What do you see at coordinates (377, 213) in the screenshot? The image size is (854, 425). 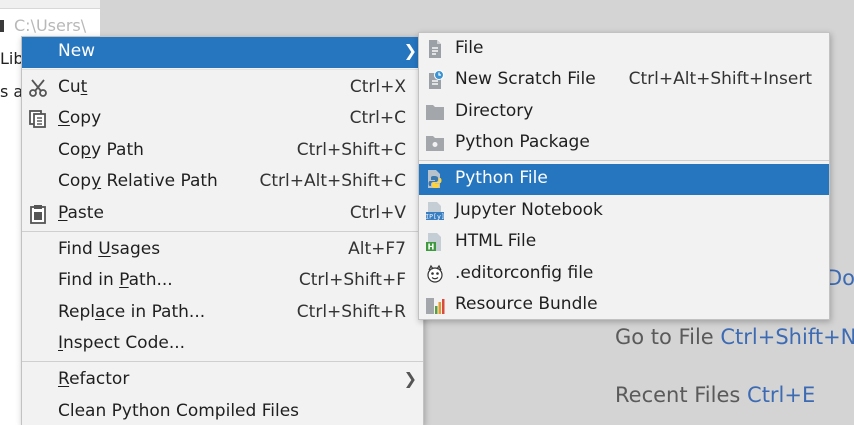 I see `menu-item-paste-shortcut: Ctrl+V` at bounding box center [377, 213].